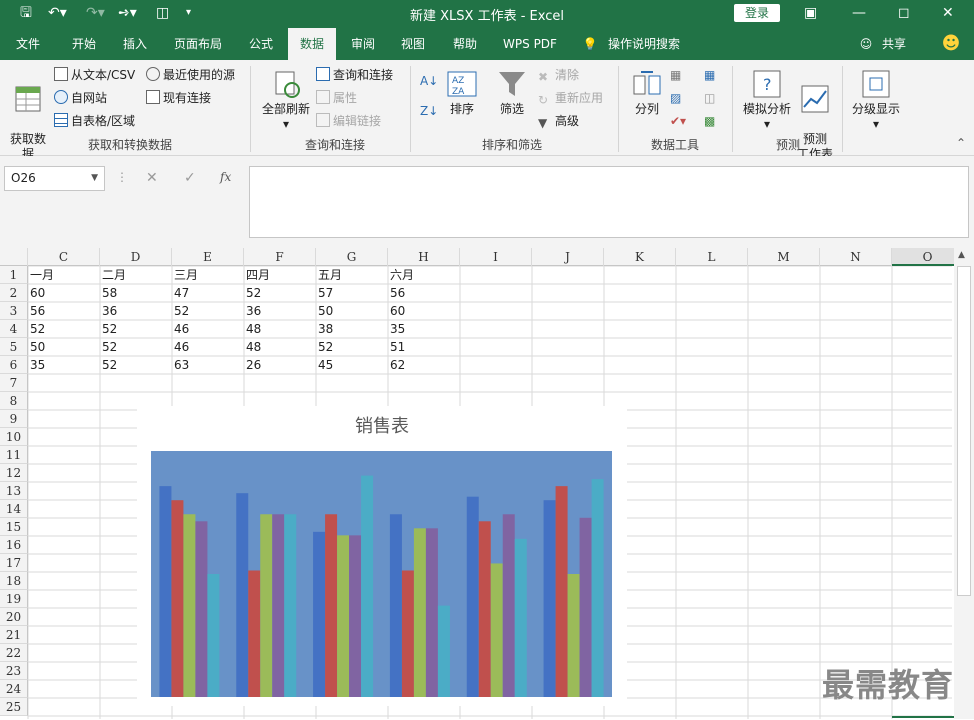 The width and height of the screenshot is (974, 720). What do you see at coordinates (84, 44) in the screenshot?
I see `tab-home: 开始` at bounding box center [84, 44].